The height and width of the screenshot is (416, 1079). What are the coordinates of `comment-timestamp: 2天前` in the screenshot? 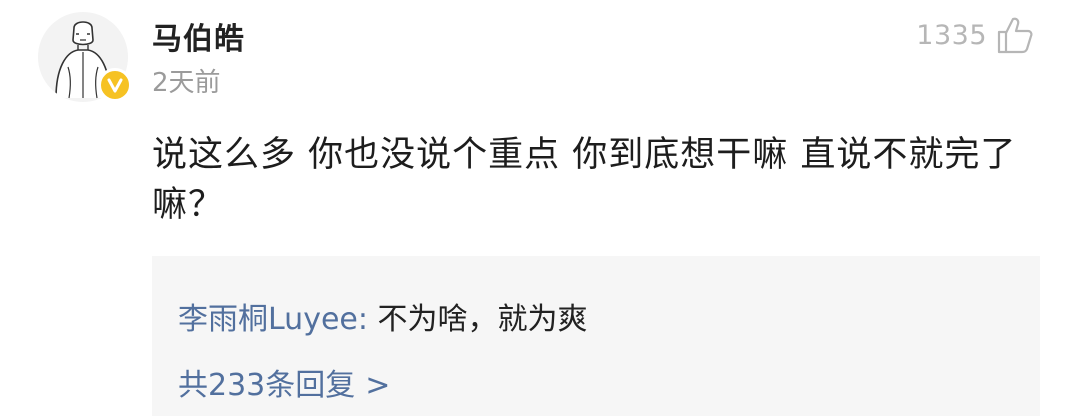 It's located at (186, 83).